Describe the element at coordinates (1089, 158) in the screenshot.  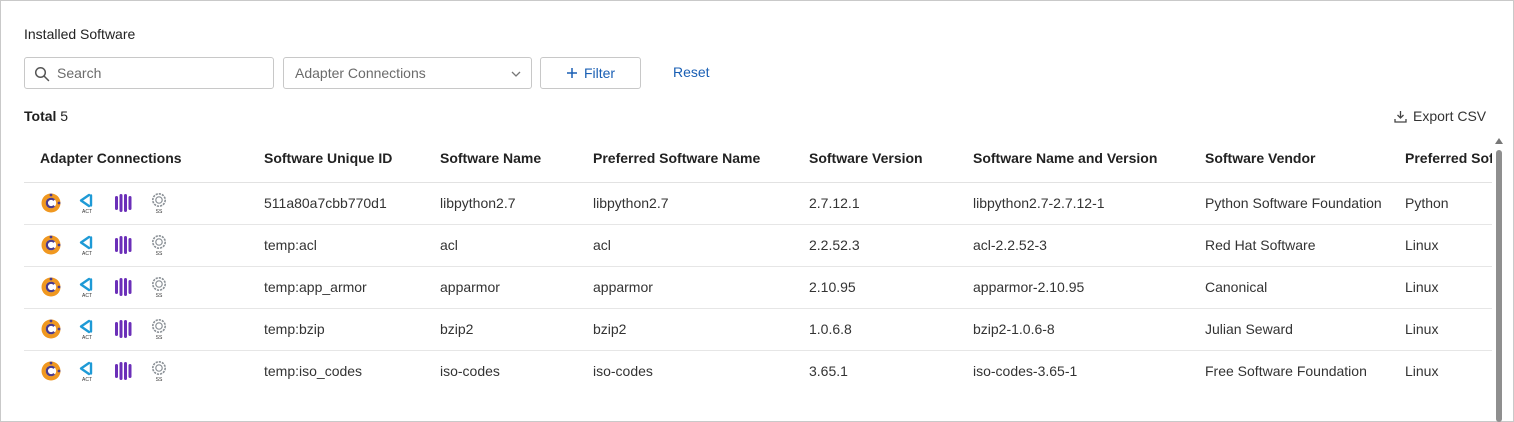
I see `column-header: Software Name and Version` at that location.